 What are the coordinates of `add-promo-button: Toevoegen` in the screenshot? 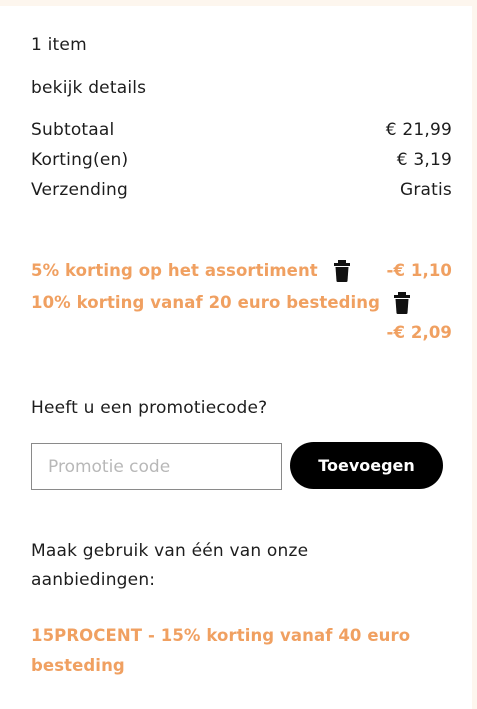 It's located at (366, 465).